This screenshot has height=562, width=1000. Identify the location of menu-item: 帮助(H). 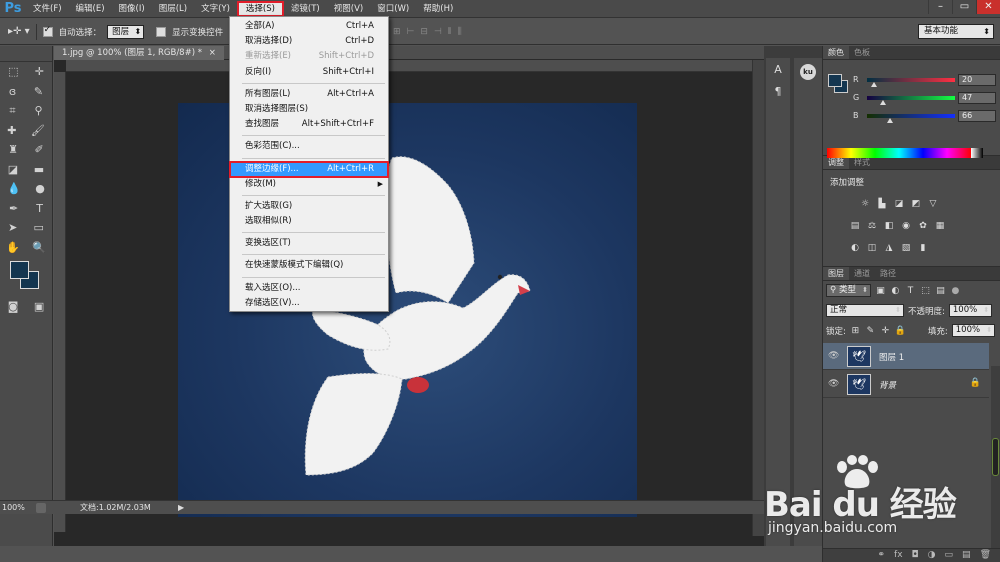
(438, 9).